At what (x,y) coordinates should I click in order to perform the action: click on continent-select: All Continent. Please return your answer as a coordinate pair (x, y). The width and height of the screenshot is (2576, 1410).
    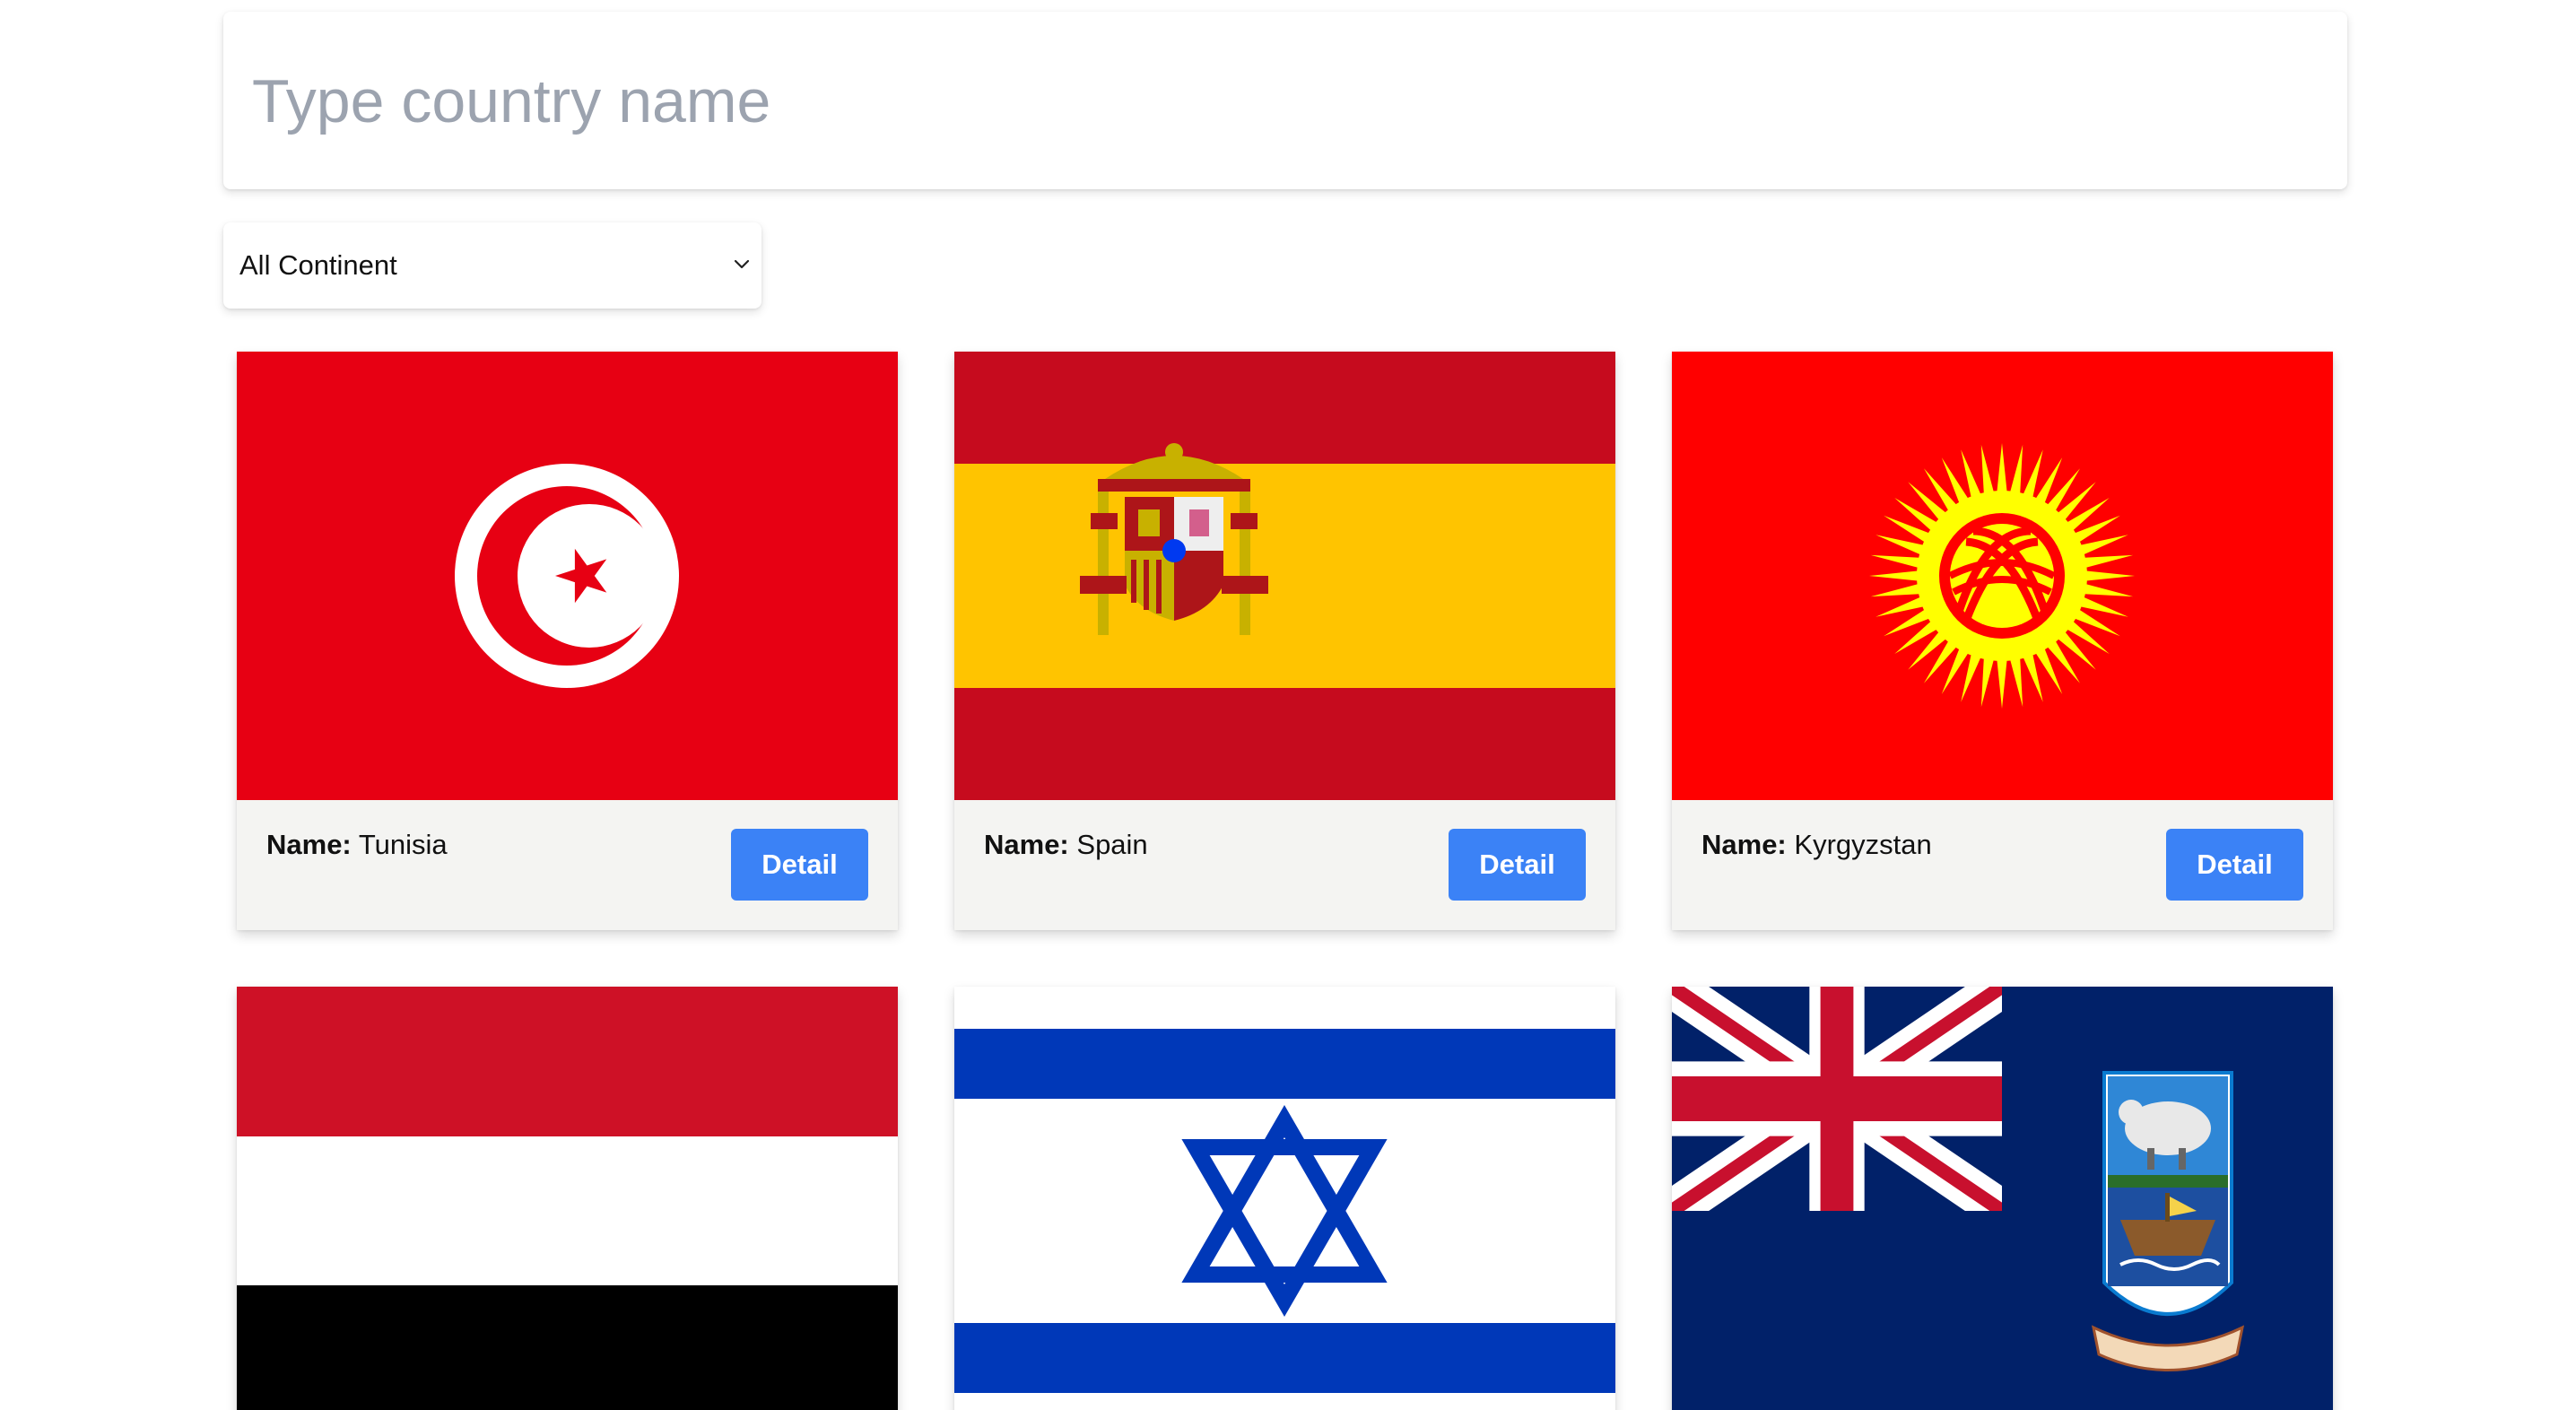
    Looking at the image, I should click on (492, 265).